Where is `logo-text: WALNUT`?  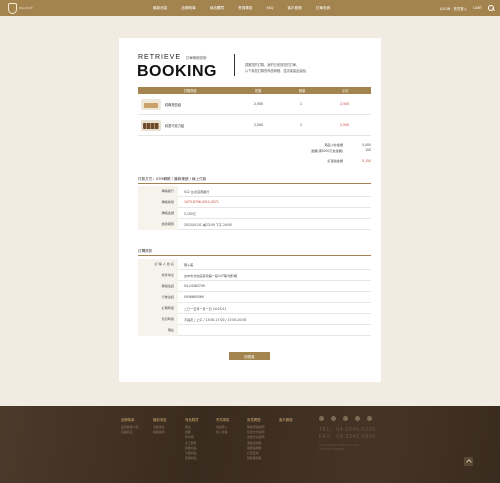 logo-text: WALNUT is located at coordinates (26, 7).